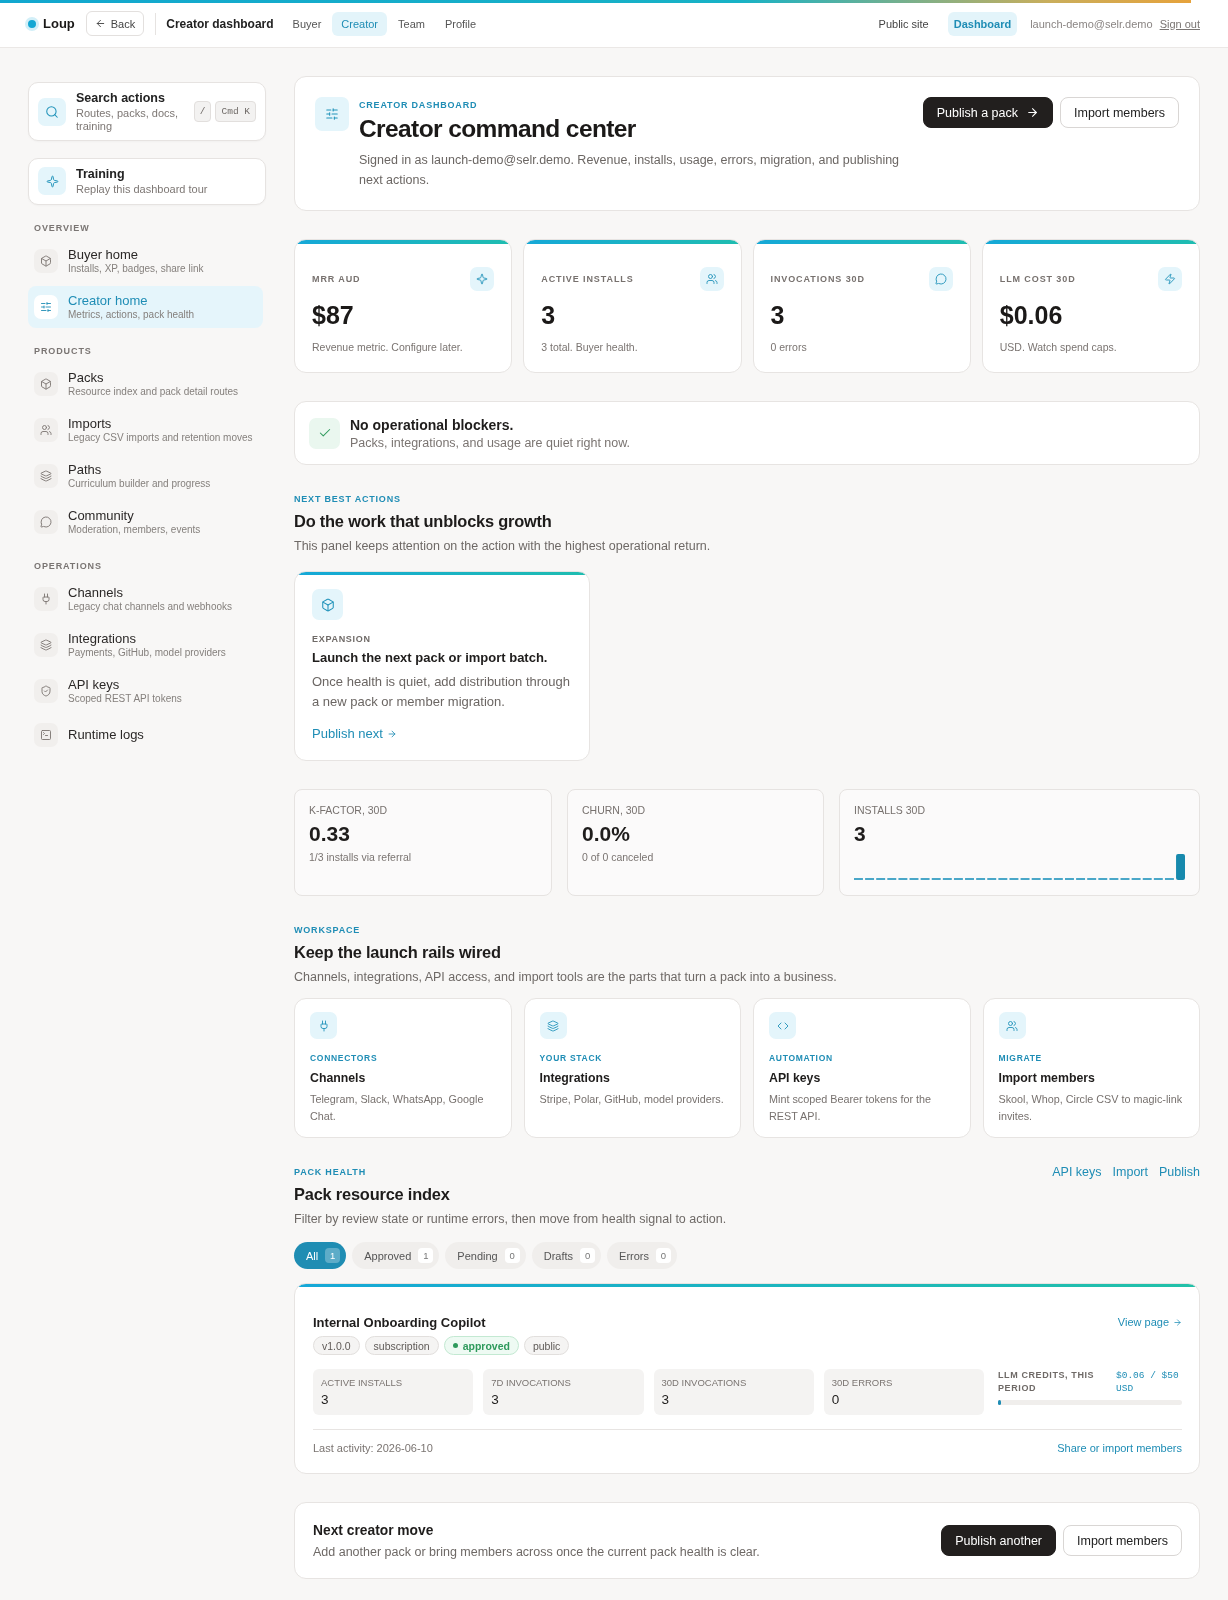 The width and height of the screenshot is (1228, 1600). What do you see at coordinates (115, 23) in the screenshot?
I see `back-button: Back` at bounding box center [115, 23].